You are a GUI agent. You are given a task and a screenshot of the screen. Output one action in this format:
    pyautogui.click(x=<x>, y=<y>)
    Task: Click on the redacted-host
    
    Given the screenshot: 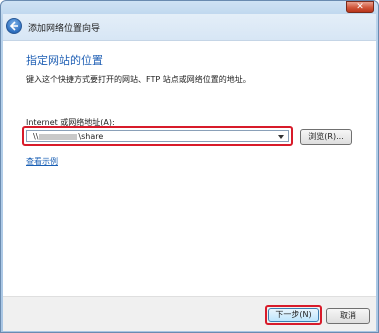 What is the action you would take?
    pyautogui.click(x=58, y=136)
    